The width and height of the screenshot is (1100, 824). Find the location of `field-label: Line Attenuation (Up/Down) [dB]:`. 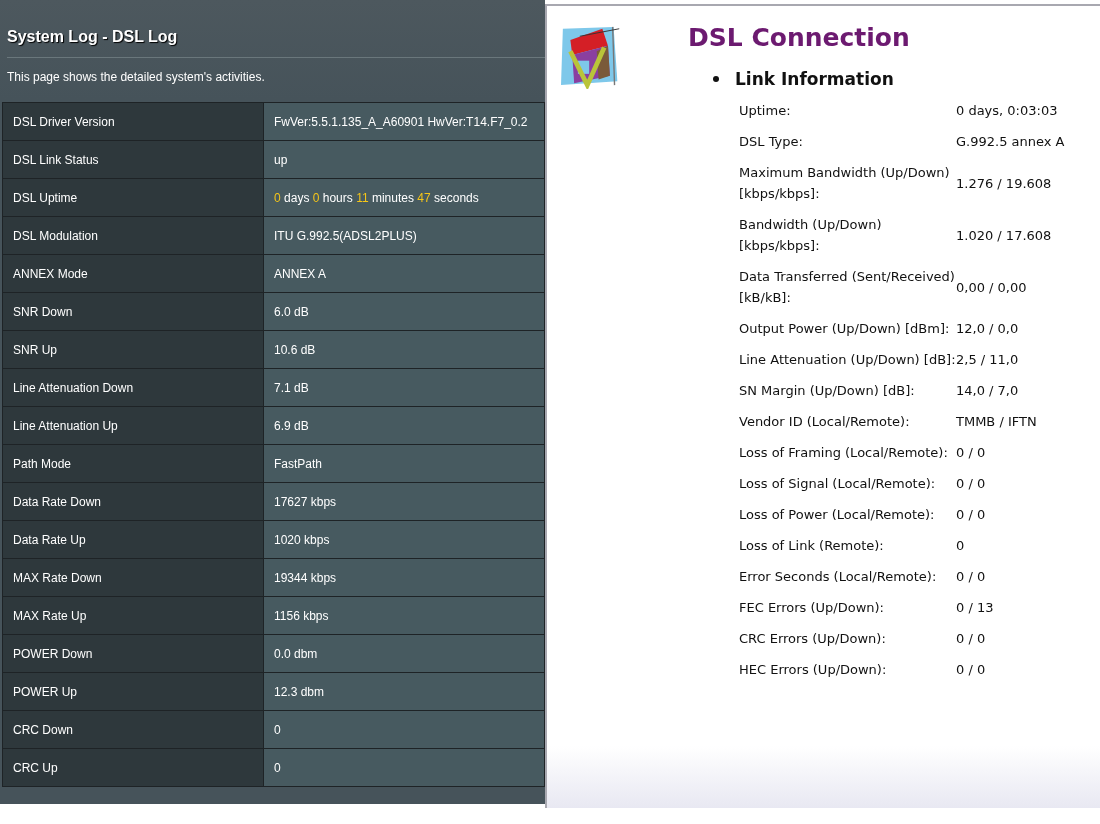

field-label: Line Attenuation (Up/Down) [dB]: is located at coordinates (847, 360).